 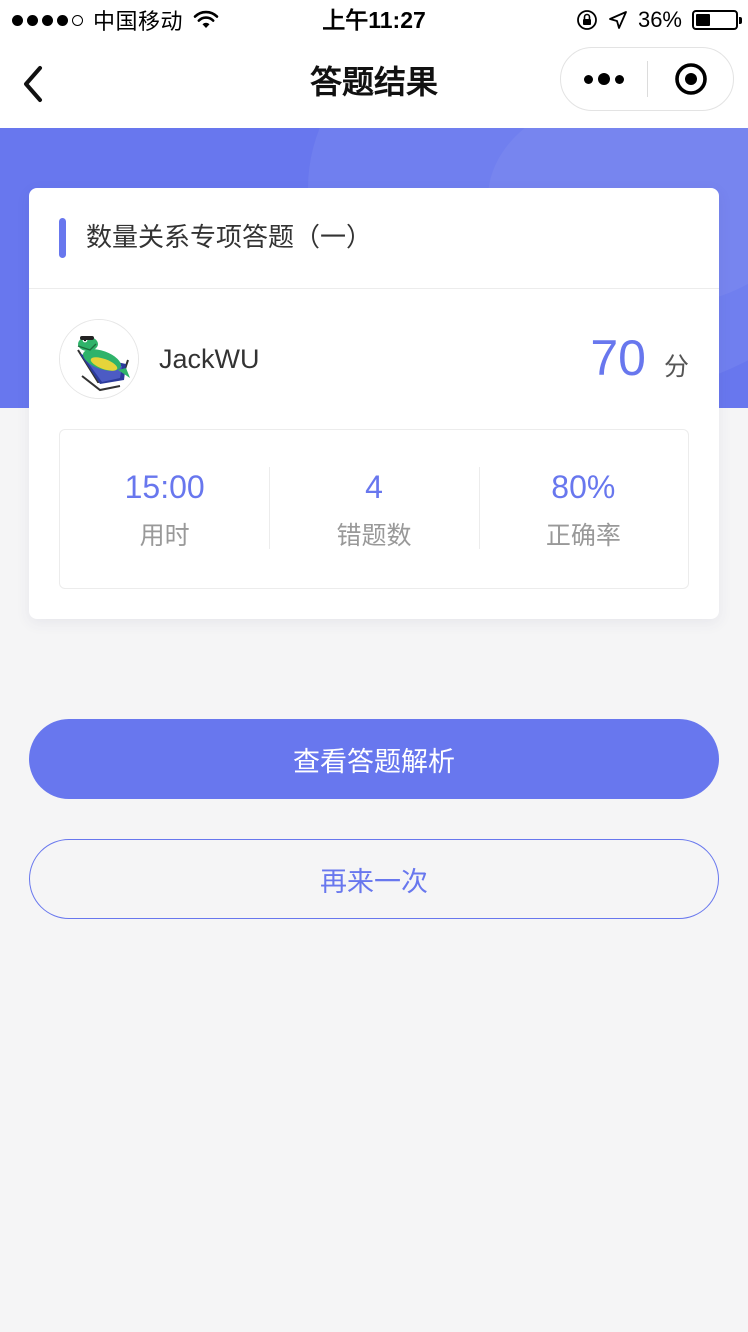 I want to click on mini-program-capsule, so click(x=647, y=79).